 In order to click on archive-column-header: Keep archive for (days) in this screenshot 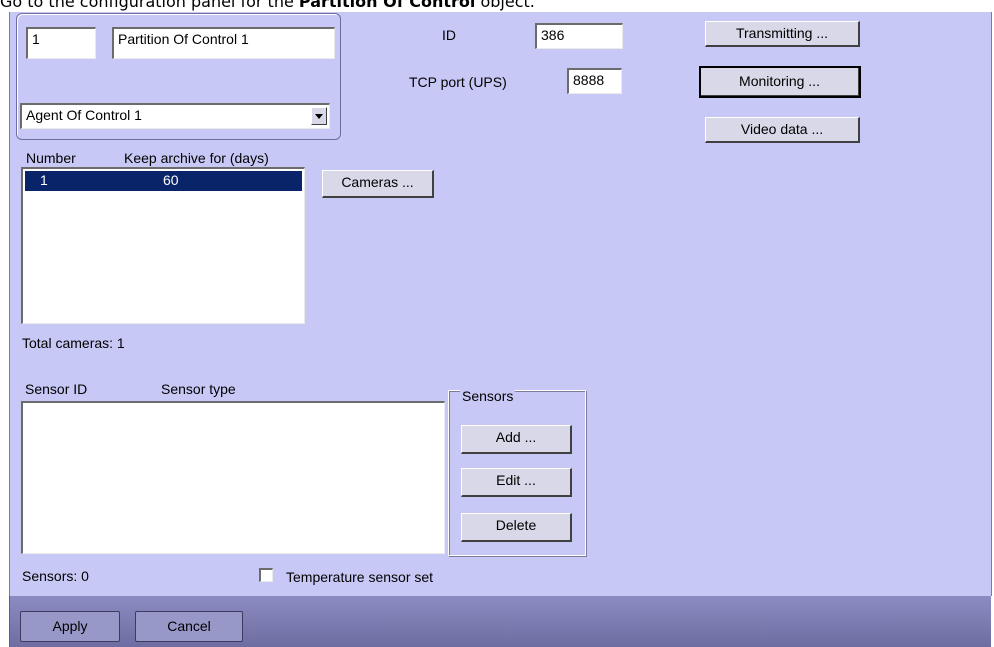, I will do `click(196, 158)`.